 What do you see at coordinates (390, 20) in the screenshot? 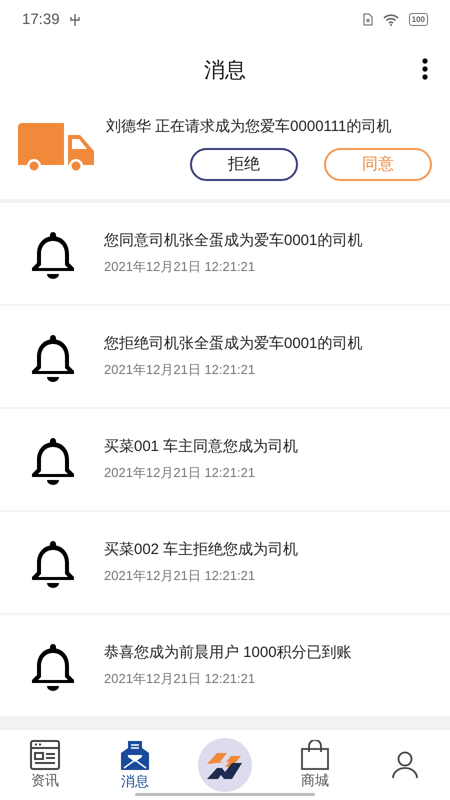
I see `wifi-icon` at bounding box center [390, 20].